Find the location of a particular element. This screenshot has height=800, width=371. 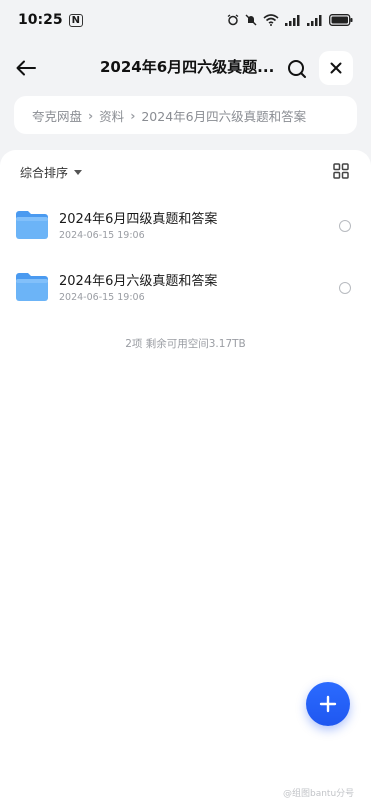

status-time: 10:25 is located at coordinates (40, 20).